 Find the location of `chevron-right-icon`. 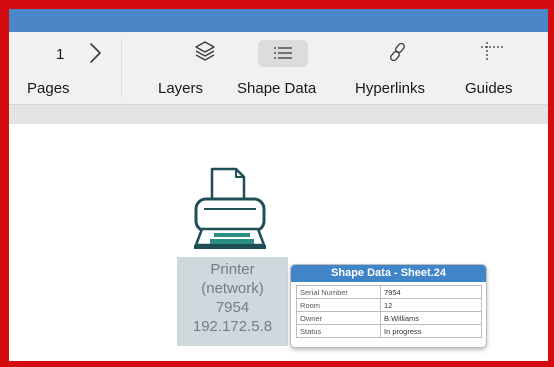

chevron-right-icon is located at coordinates (96, 53).